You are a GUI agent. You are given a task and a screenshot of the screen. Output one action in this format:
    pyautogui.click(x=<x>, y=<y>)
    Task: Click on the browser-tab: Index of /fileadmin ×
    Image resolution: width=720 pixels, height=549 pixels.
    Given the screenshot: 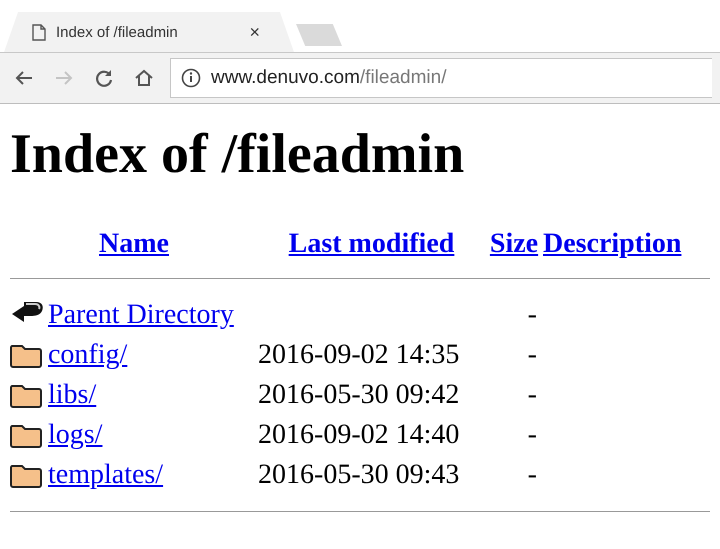 What is the action you would take?
    pyautogui.click(x=149, y=32)
    